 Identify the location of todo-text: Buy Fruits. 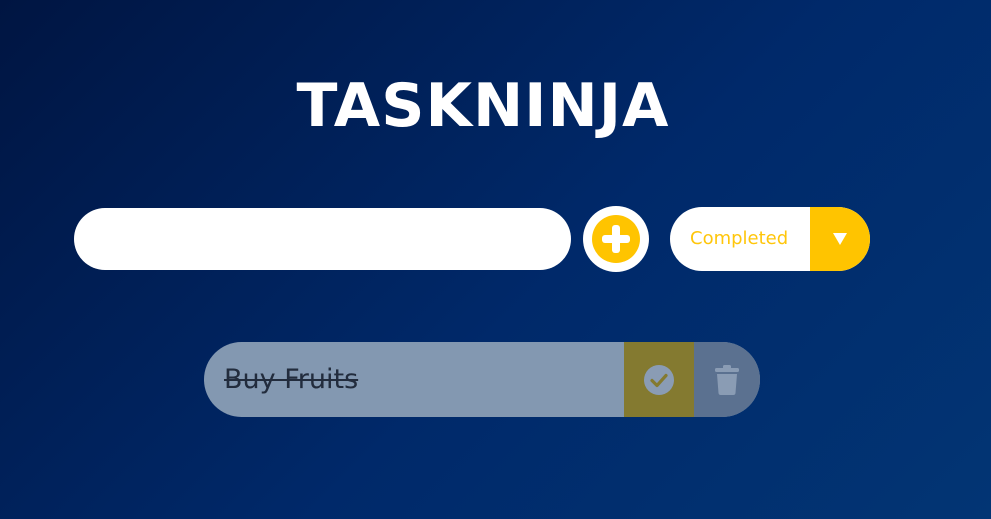
(291, 379).